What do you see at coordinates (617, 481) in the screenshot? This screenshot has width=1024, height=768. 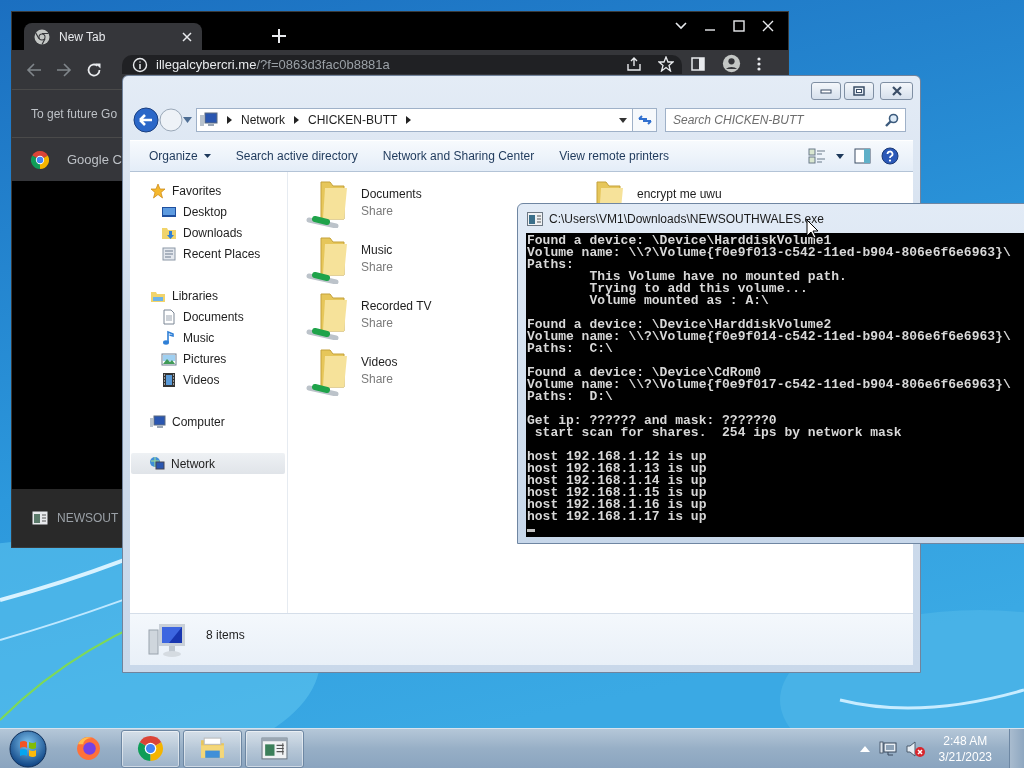 I see `console-line: host 192.168.1.14 is up` at bounding box center [617, 481].